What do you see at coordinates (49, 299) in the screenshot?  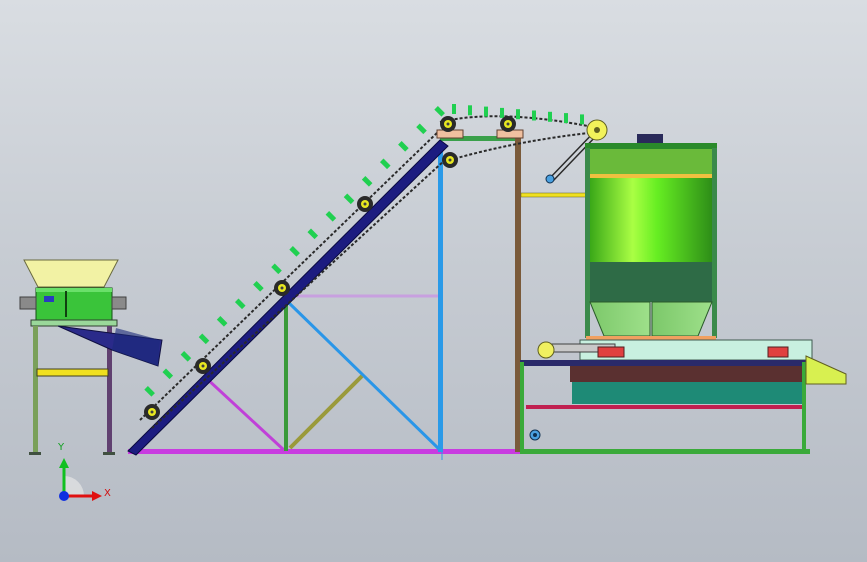 I see `shredder-motor-plate` at bounding box center [49, 299].